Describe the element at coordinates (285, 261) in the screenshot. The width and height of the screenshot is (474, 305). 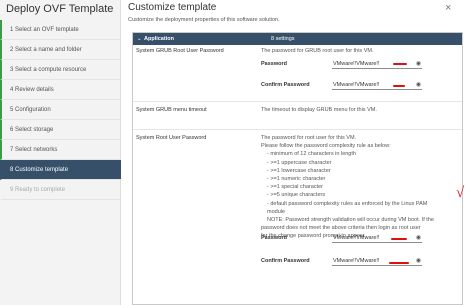
I see `root-confirm-label: Confirm Password` at that location.